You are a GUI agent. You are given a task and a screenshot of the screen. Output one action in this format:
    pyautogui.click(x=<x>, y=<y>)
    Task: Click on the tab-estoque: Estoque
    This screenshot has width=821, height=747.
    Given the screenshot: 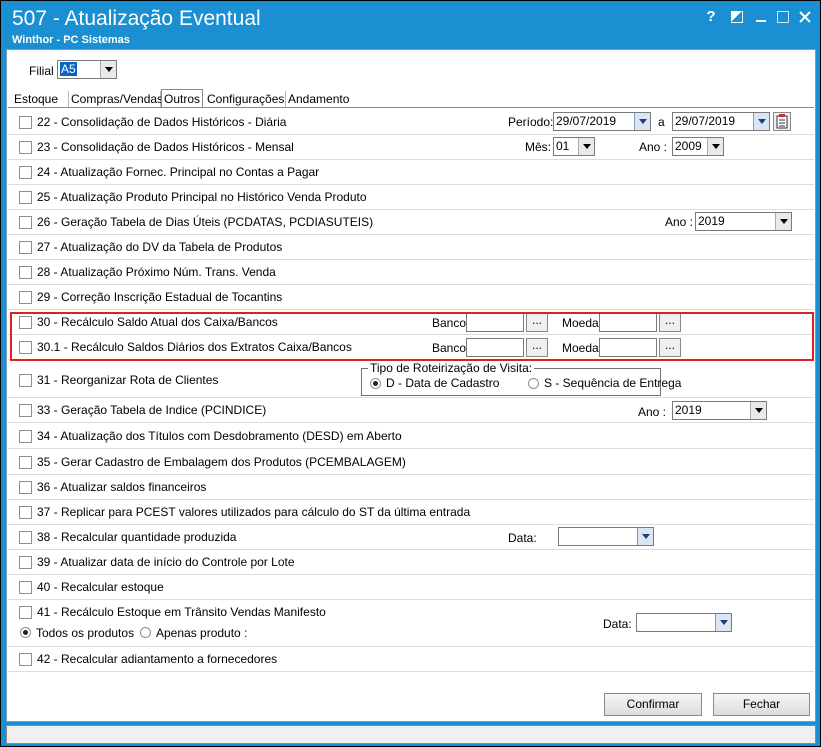 What is the action you would take?
    pyautogui.click(x=40, y=99)
    